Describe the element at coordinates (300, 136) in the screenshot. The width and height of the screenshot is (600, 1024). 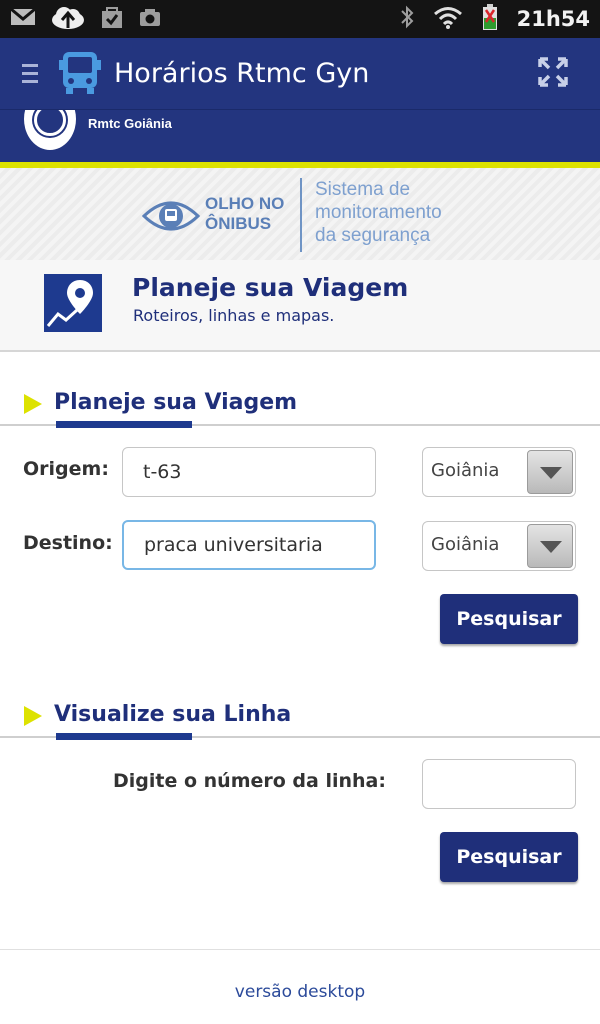
I see `site-logo-strip: Rmtc Goiânia` at that location.